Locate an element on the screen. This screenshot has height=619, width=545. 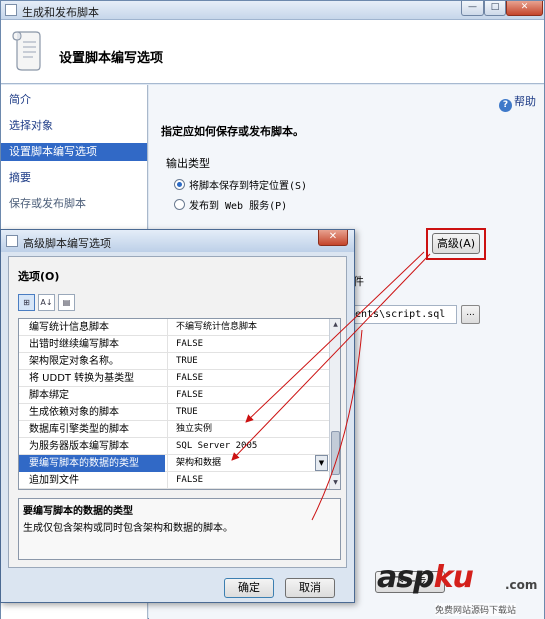
watermark-brand: aspku is located at coordinates (425, 577).